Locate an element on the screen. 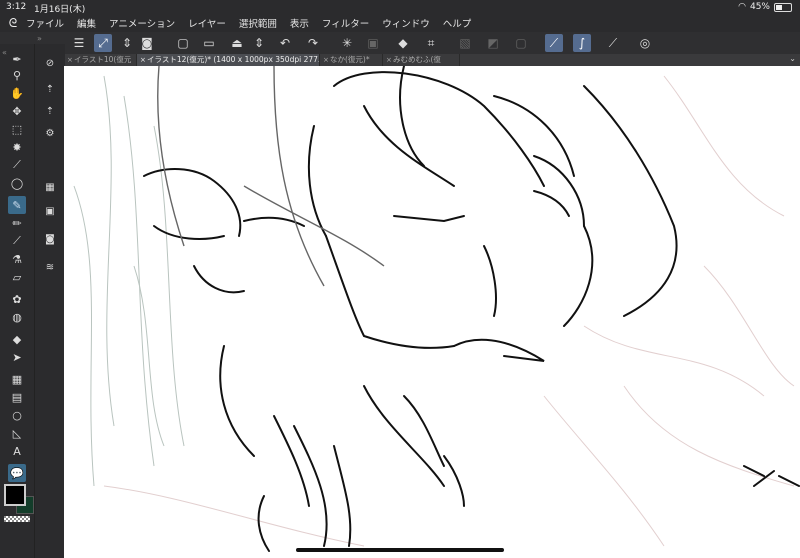  lasso-icon: ◯ is located at coordinates (17, 183).